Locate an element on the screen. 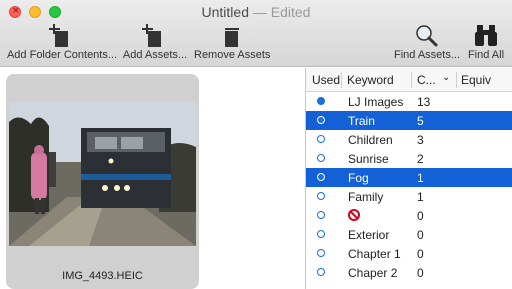 Image resolution: width=512 pixels, height=289 pixels. keyword-cell: Exterior is located at coordinates (369, 235).